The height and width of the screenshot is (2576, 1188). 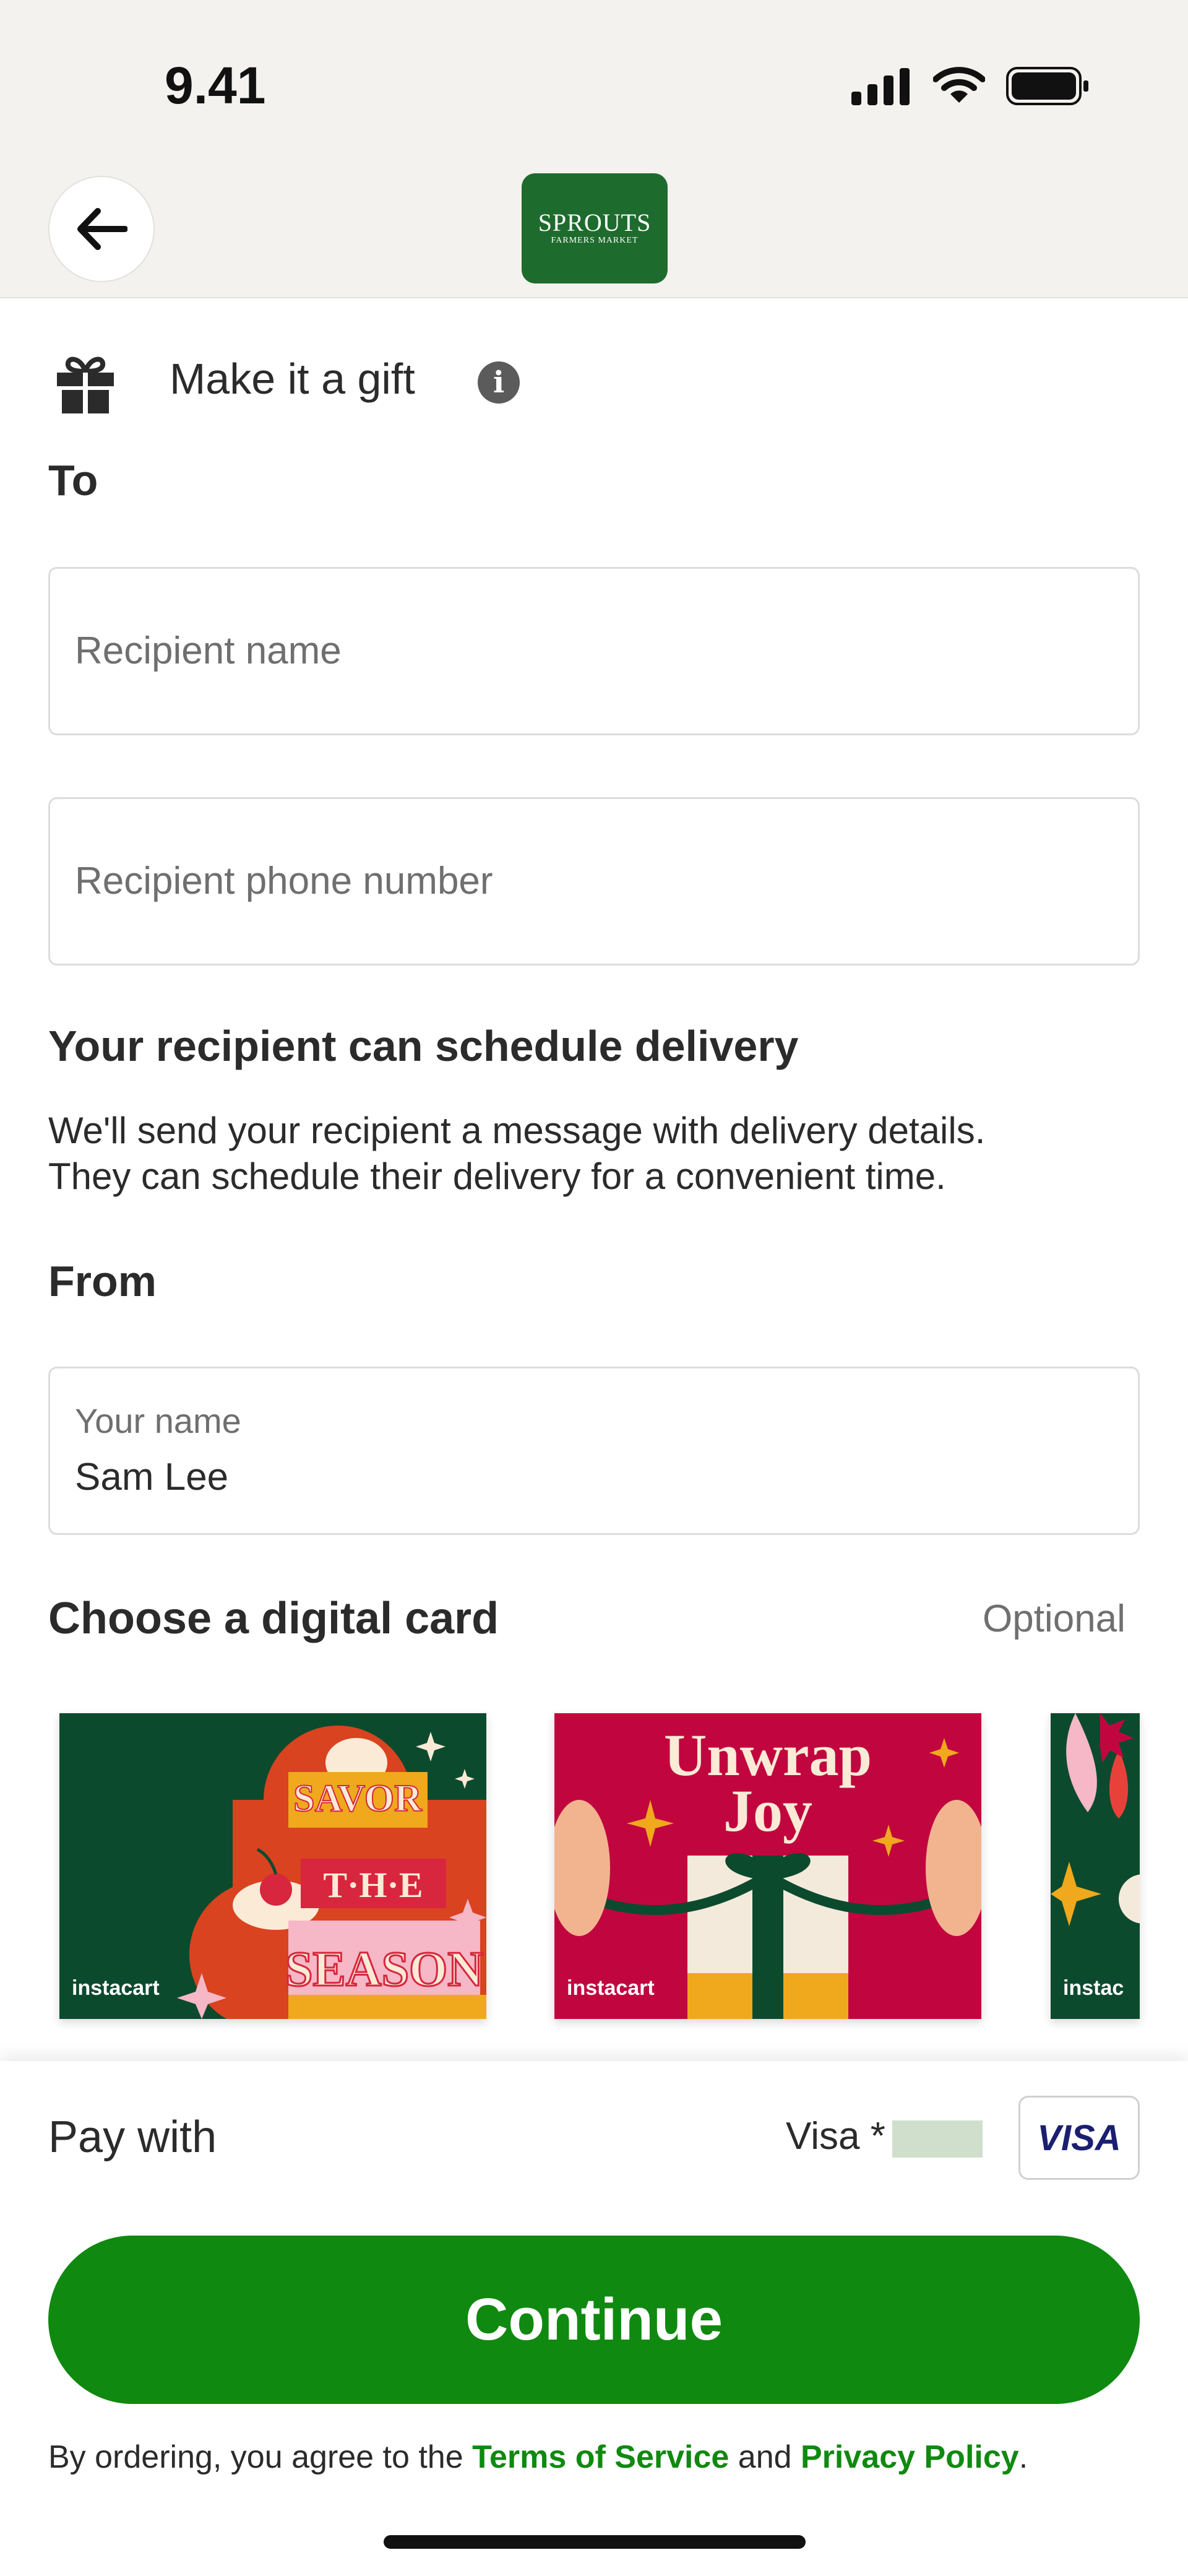 I want to click on signal-icon, so click(x=880, y=86).